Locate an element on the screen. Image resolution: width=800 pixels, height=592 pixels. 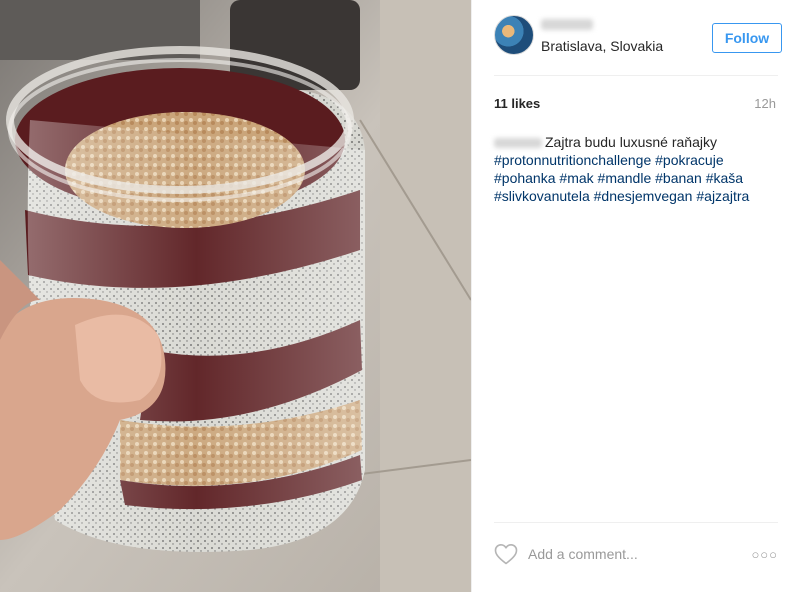
header-divider is located at coordinates (636, 75).